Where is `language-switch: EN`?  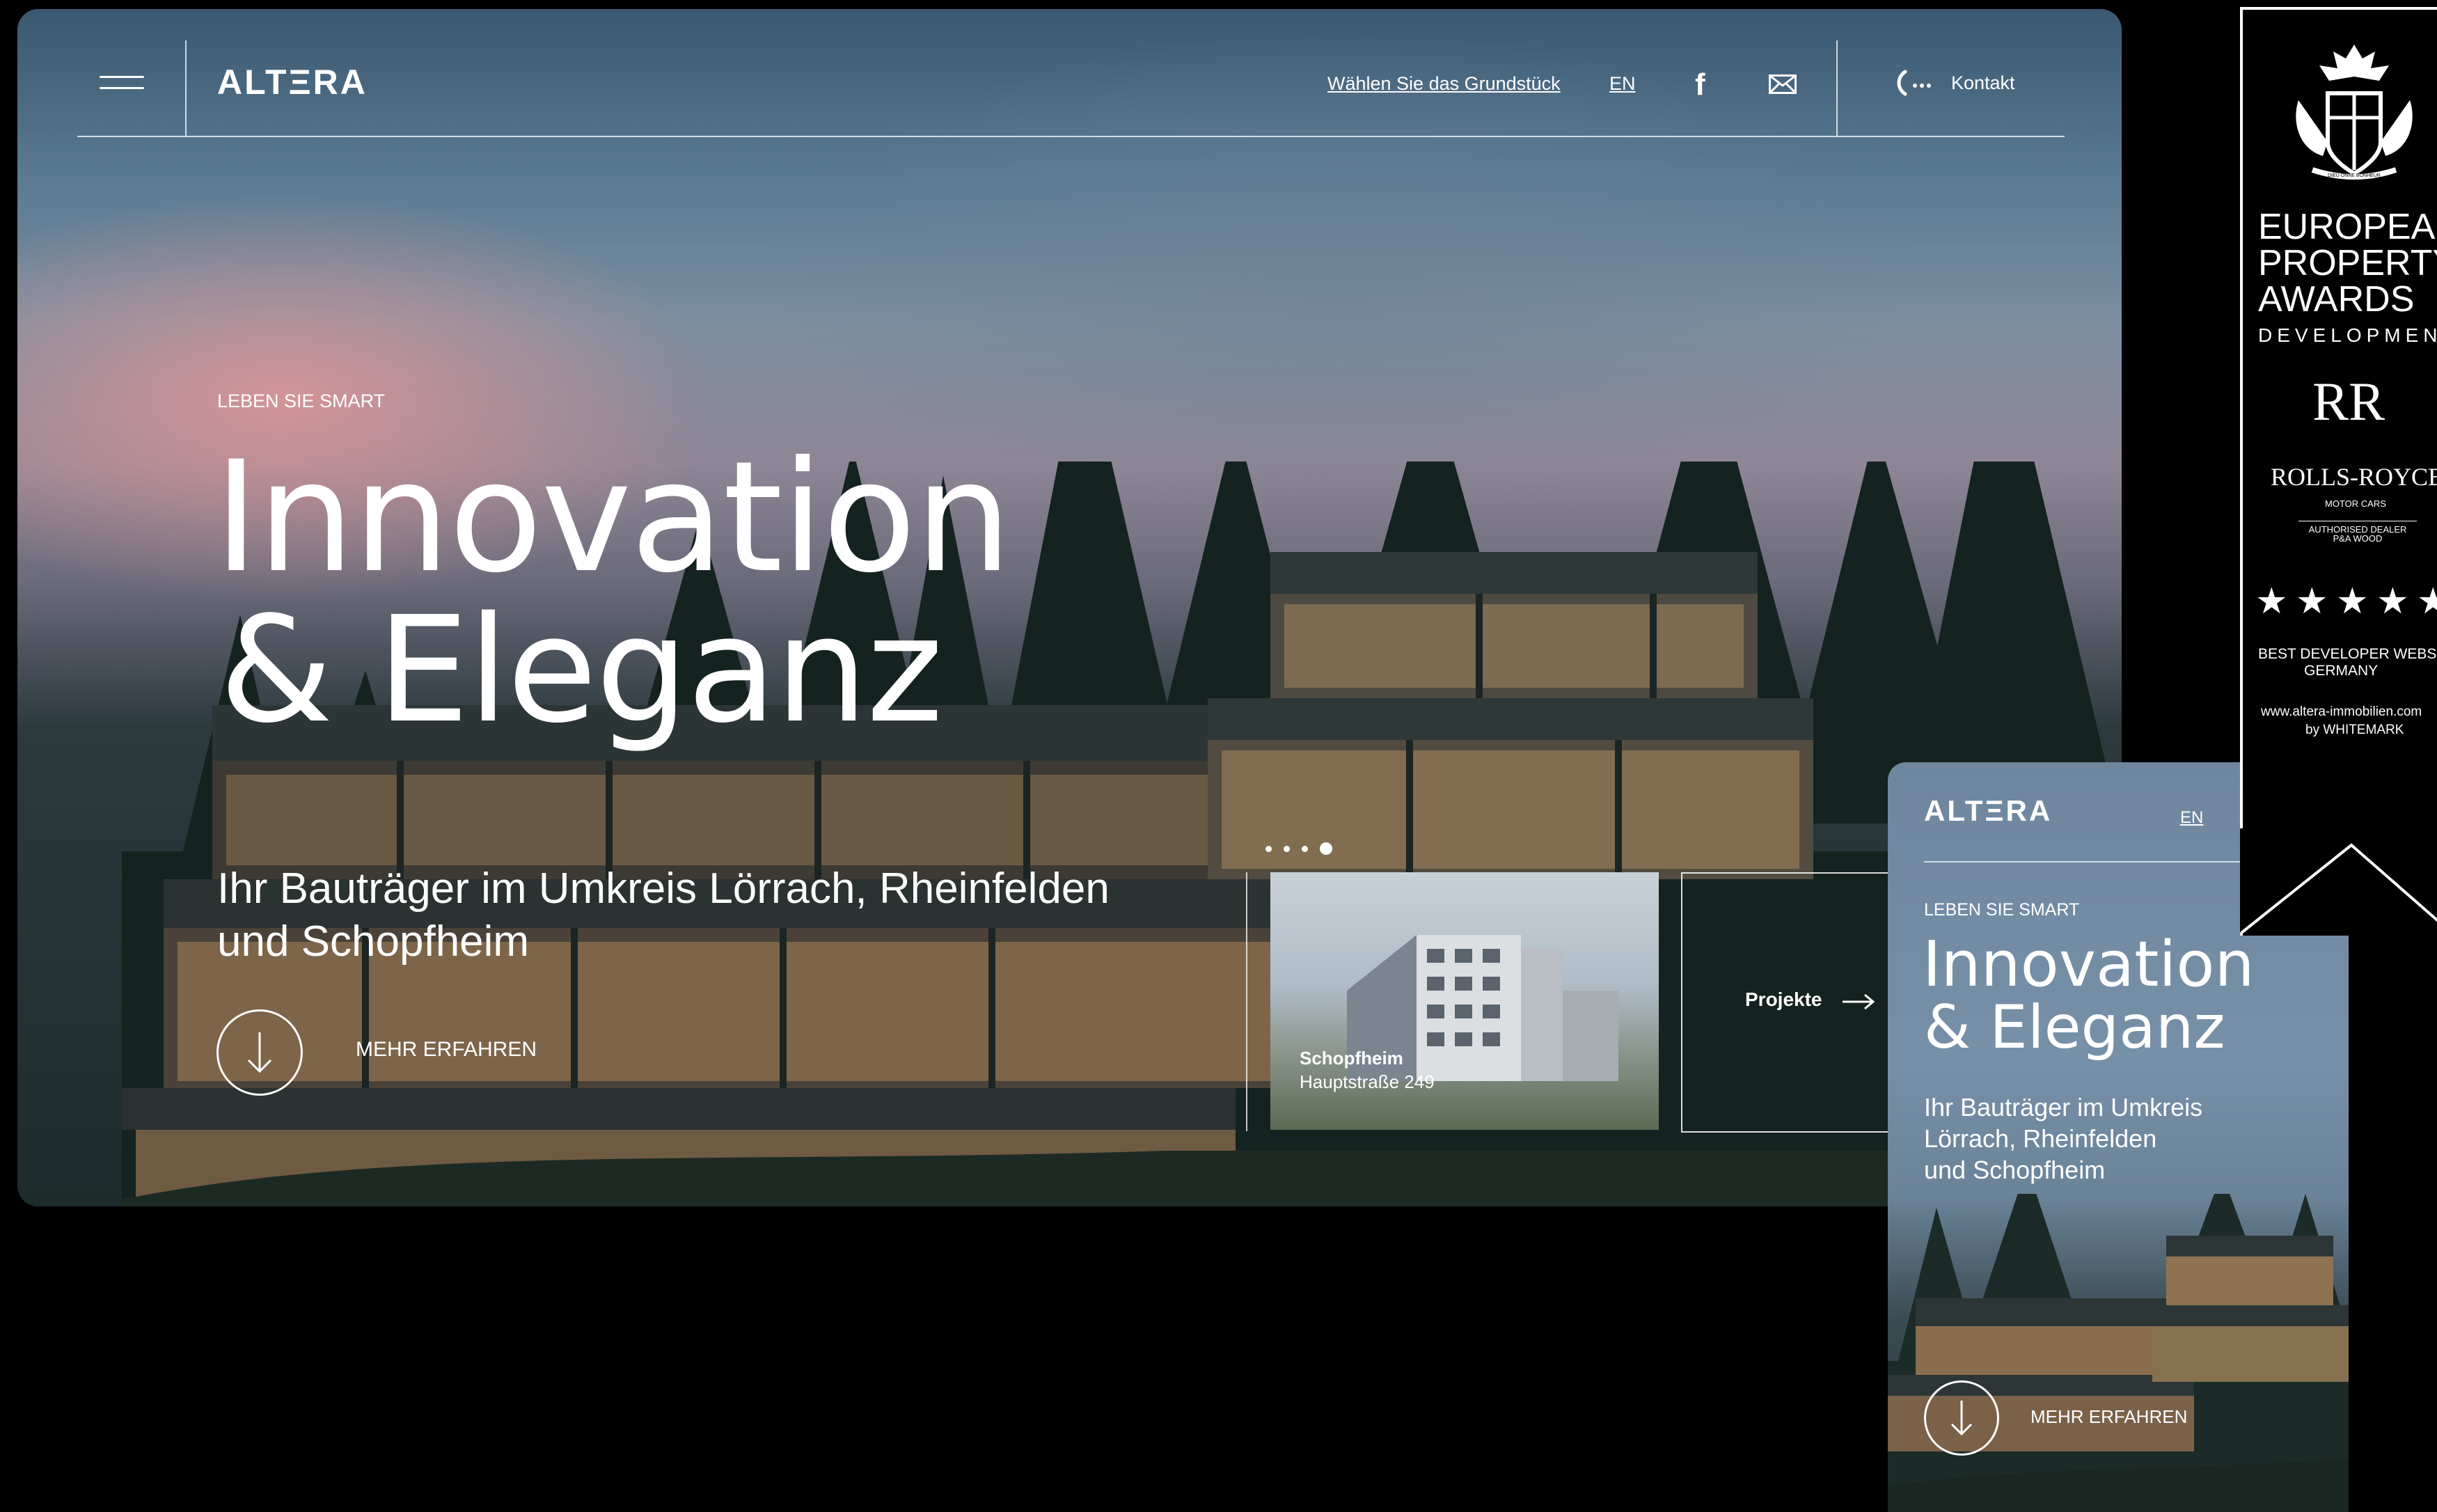
language-switch: EN is located at coordinates (1622, 84).